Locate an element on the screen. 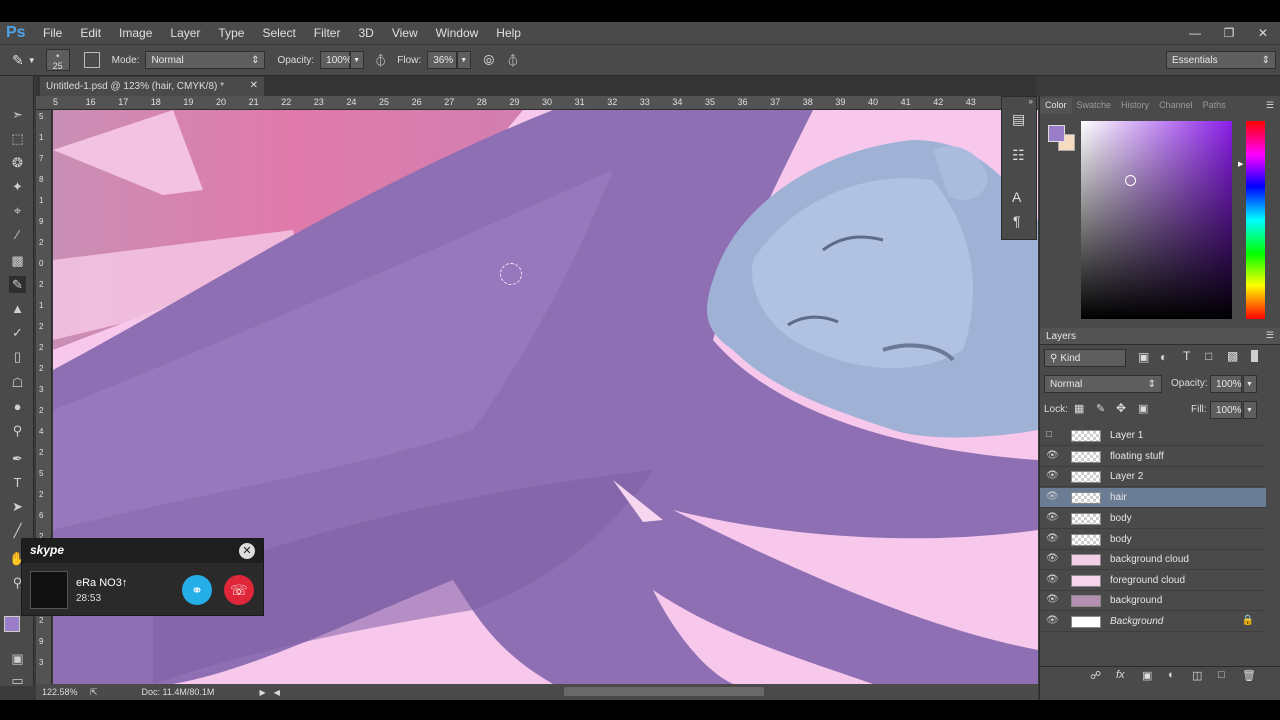  minimize-icon: — is located at coordinates (1195, 33).